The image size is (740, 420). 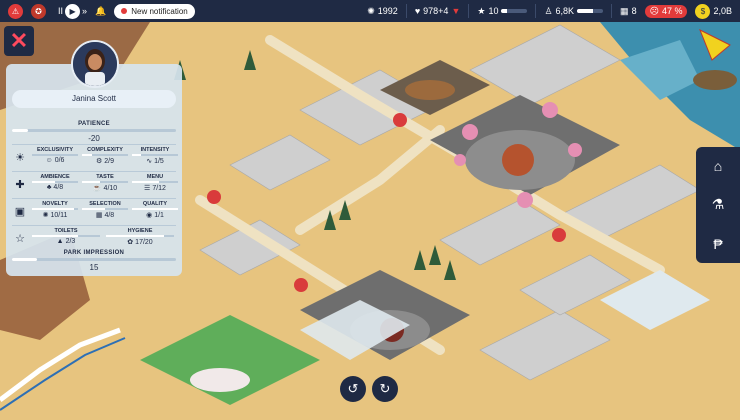 What do you see at coordinates (718, 166) in the screenshot?
I see `build-icon: ⌂` at bounding box center [718, 166].